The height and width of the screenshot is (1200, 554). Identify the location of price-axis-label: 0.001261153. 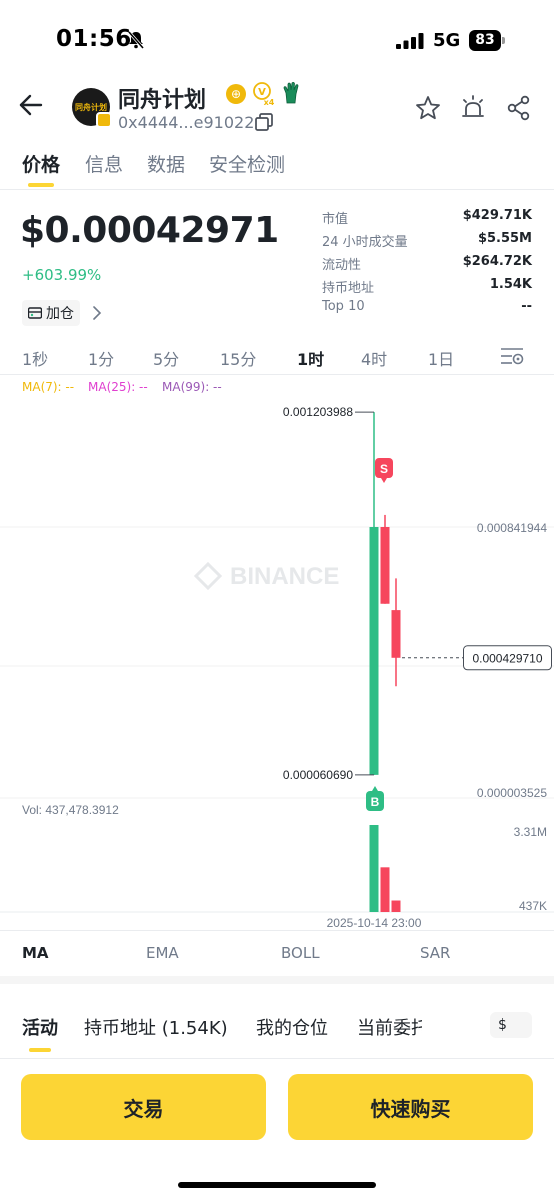
(513, 399).